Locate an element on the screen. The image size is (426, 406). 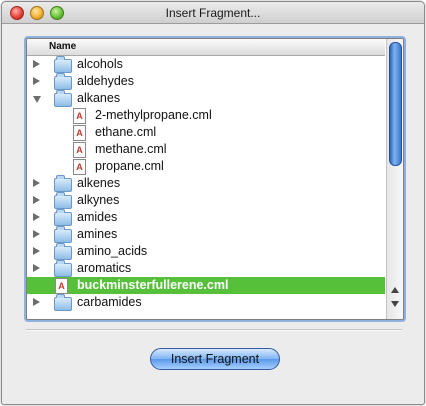
folder-row: carbamides is located at coordinates (206, 302).